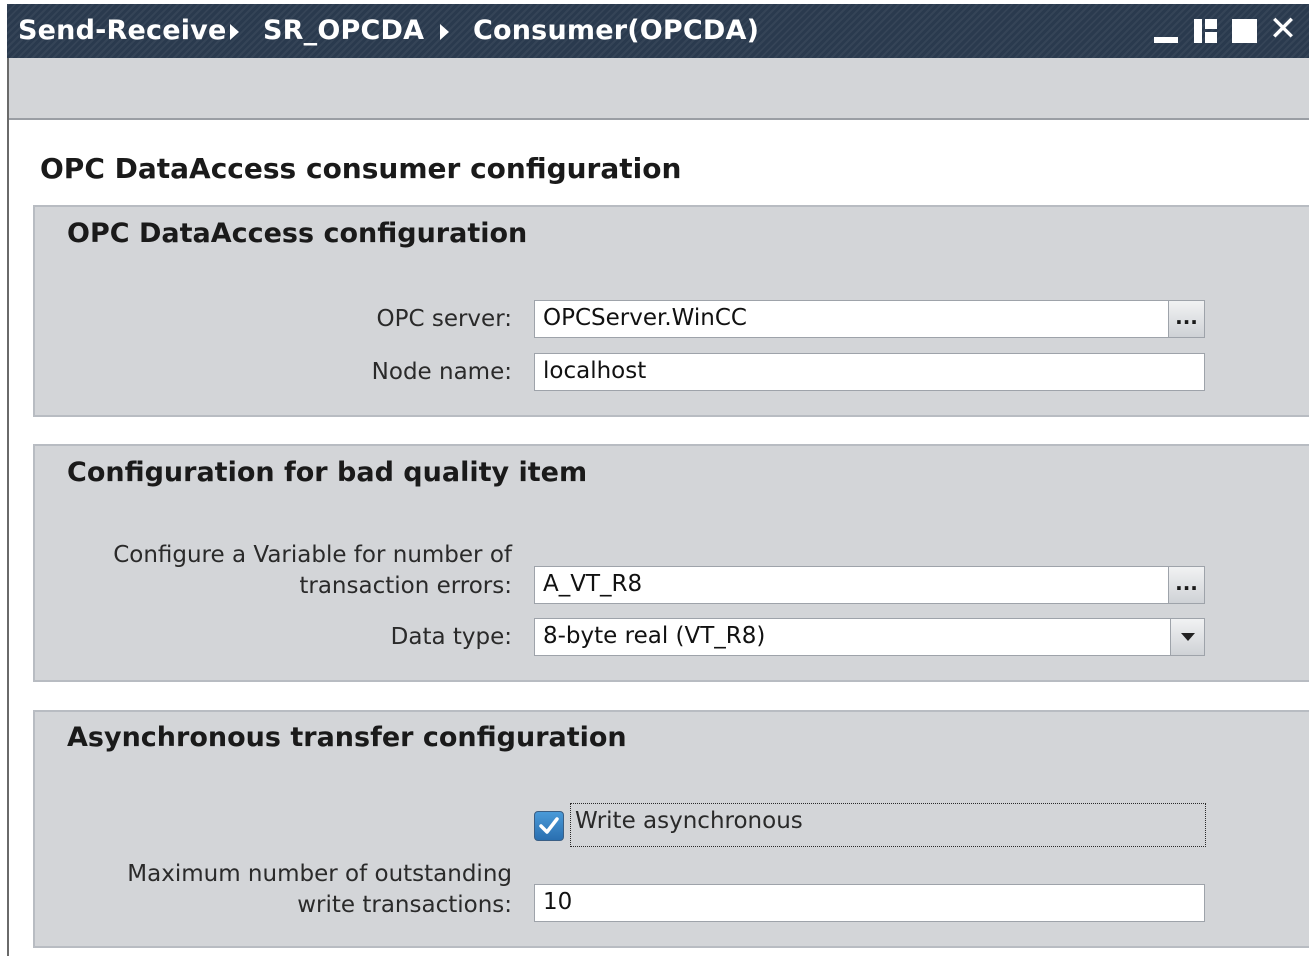  What do you see at coordinates (441, 372) in the screenshot?
I see `node-name-label: Node name:` at bounding box center [441, 372].